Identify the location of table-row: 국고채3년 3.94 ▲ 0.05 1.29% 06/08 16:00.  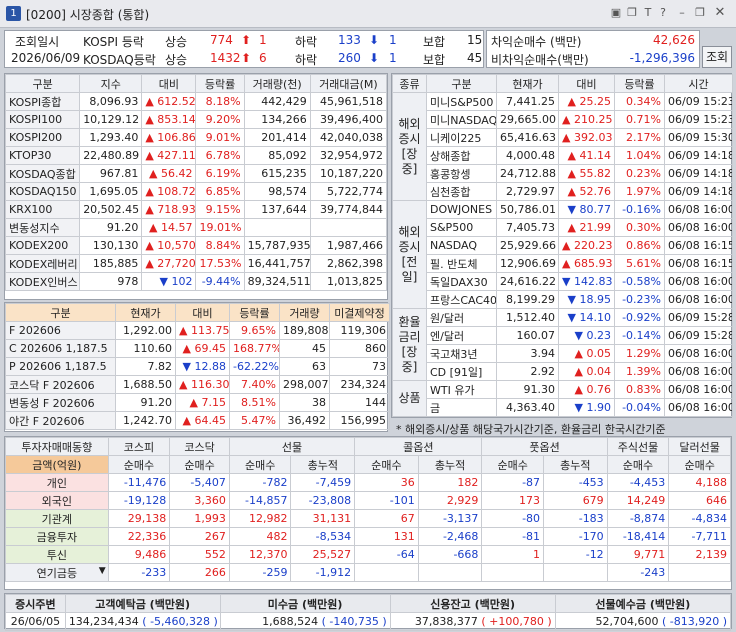
(563, 353).